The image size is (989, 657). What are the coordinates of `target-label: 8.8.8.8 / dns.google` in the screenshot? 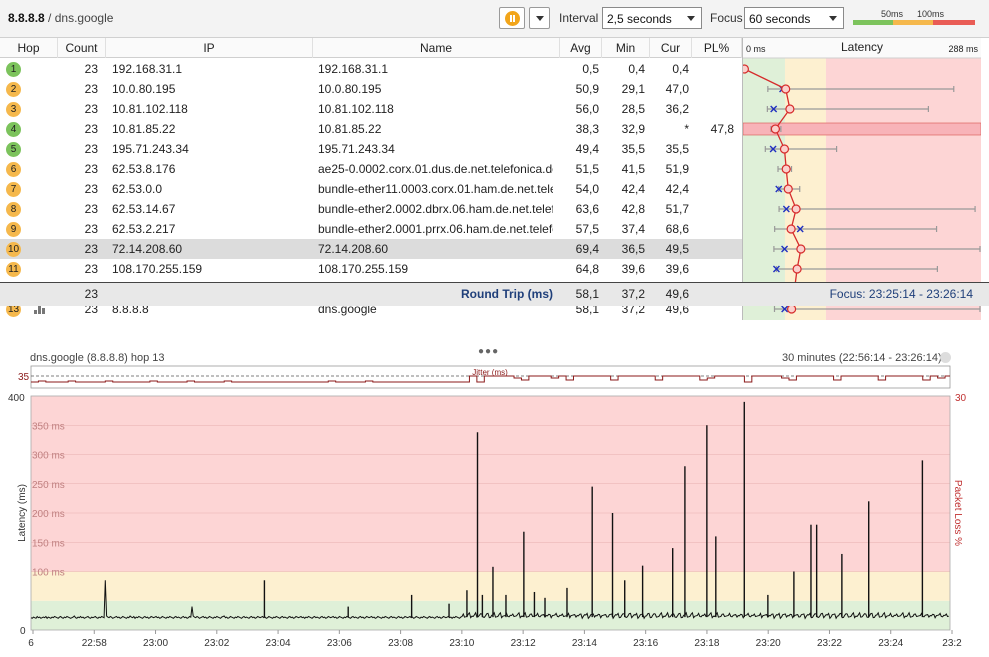 It's located at (60, 18).